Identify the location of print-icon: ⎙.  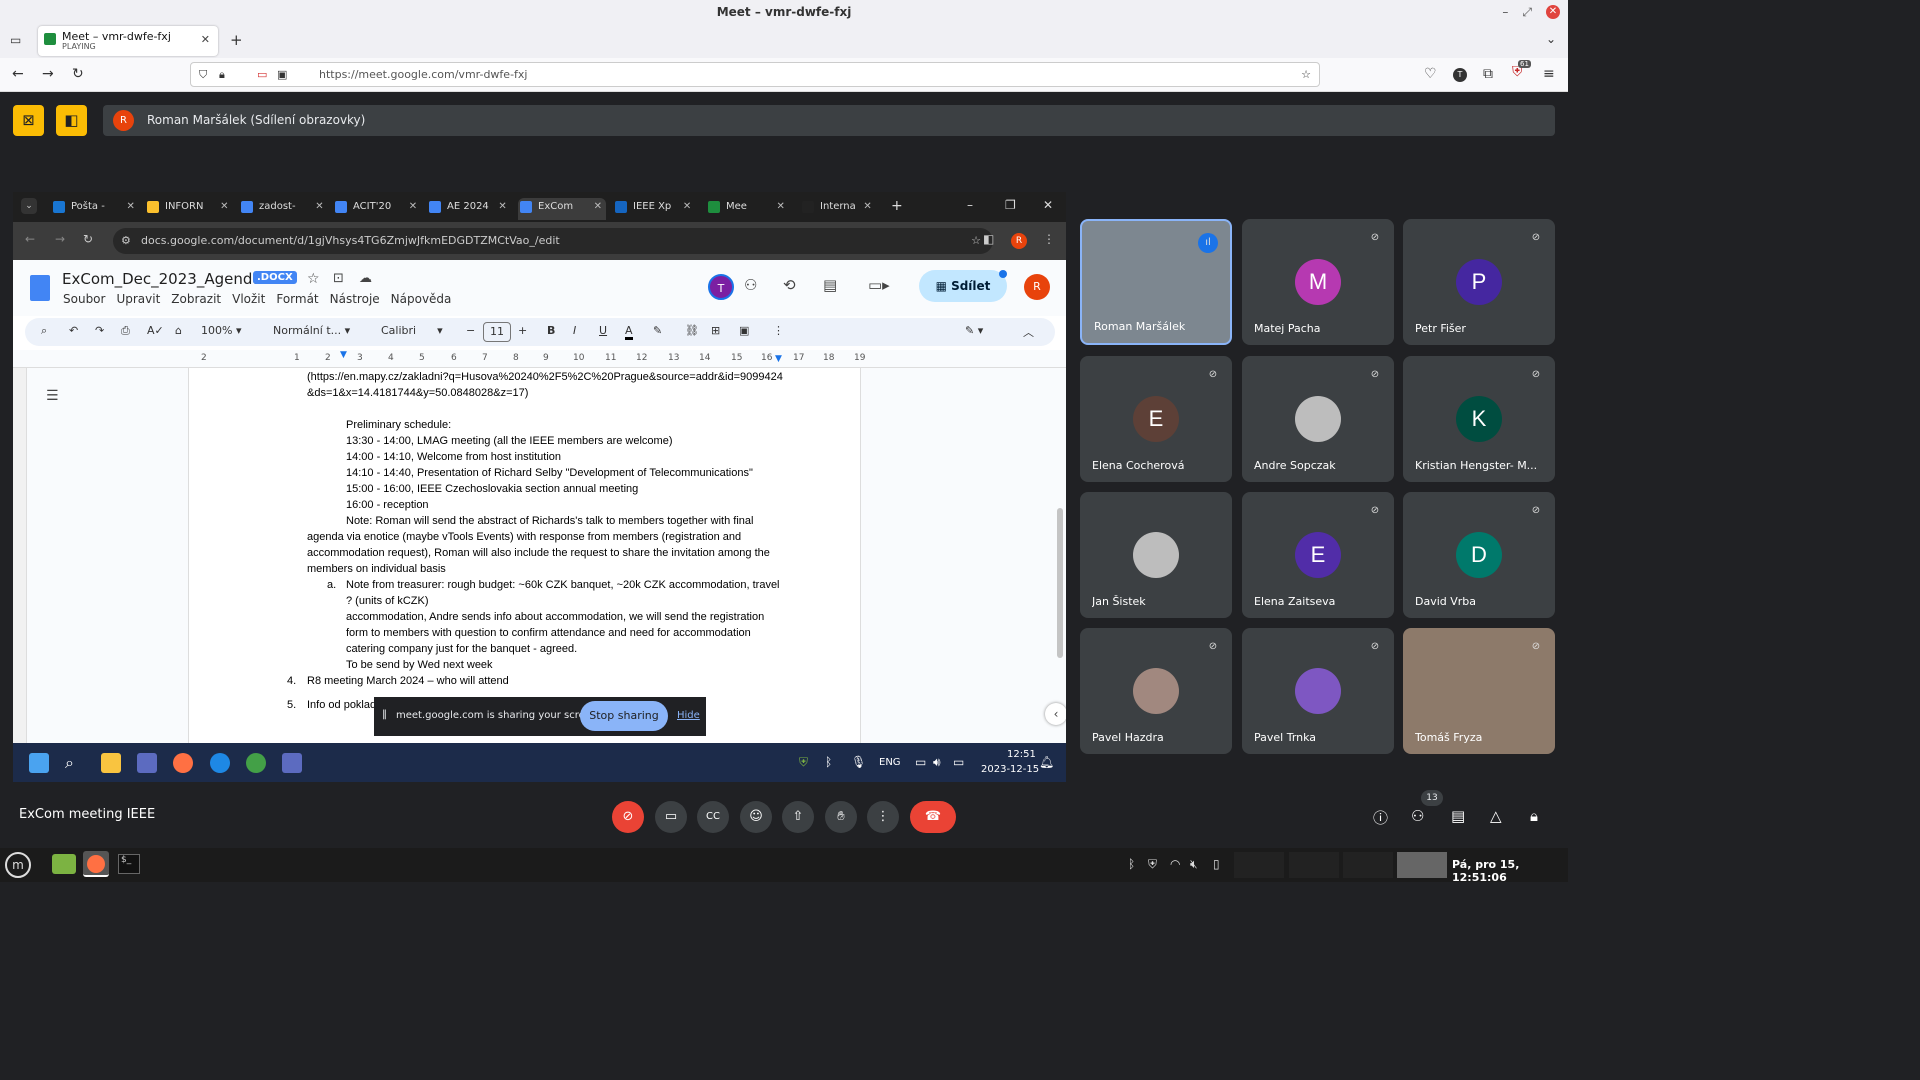
(125, 331).